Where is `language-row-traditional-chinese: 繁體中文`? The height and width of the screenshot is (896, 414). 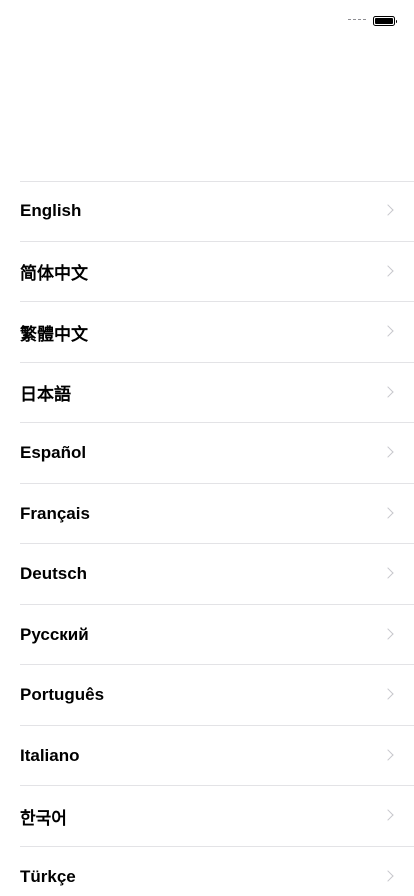
language-row-traditional-chinese: 繁體中文 is located at coordinates (207, 332).